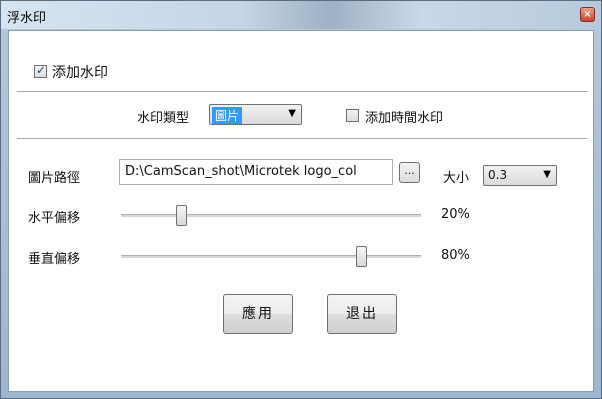 This screenshot has height=399, width=602. What do you see at coordinates (80, 73) in the screenshot?
I see `add-watermark-label: 添加水印` at bounding box center [80, 73].